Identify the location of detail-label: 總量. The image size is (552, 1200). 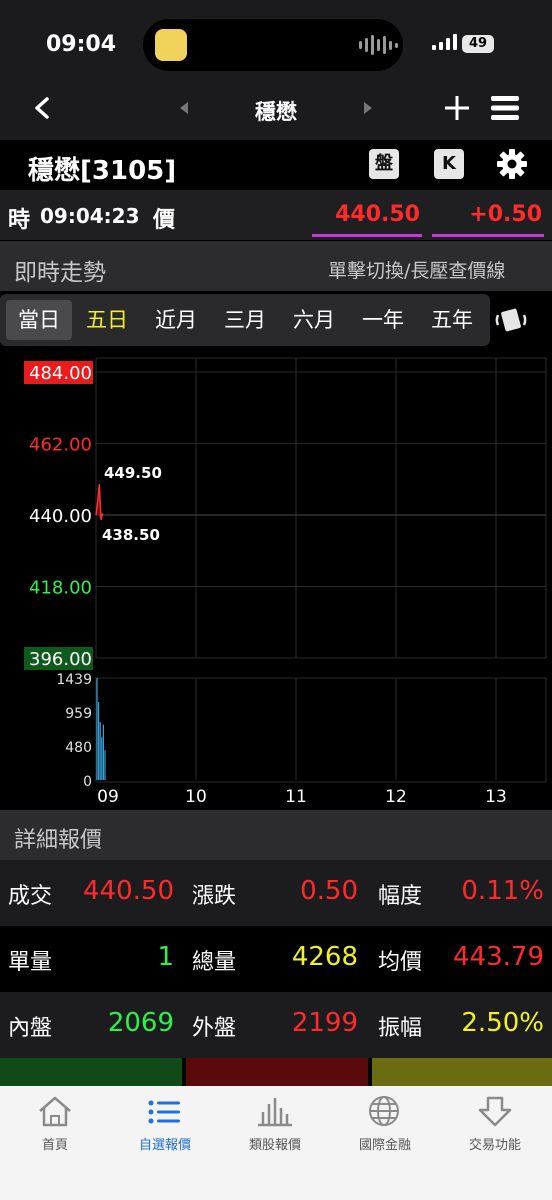
(214, 962).